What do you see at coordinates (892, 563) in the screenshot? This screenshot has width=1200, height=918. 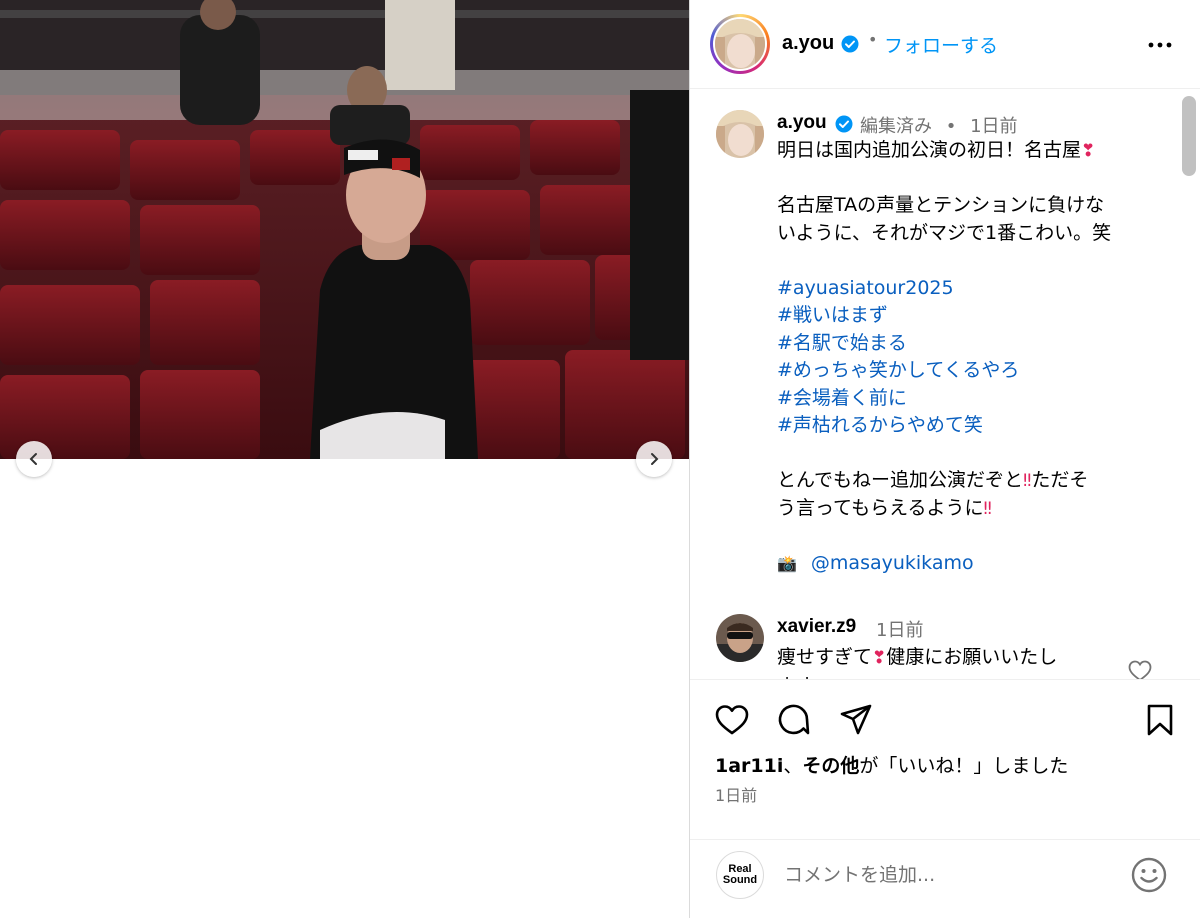 I see `mention-link: @masayukikamo` at bounding box center [892, 563].